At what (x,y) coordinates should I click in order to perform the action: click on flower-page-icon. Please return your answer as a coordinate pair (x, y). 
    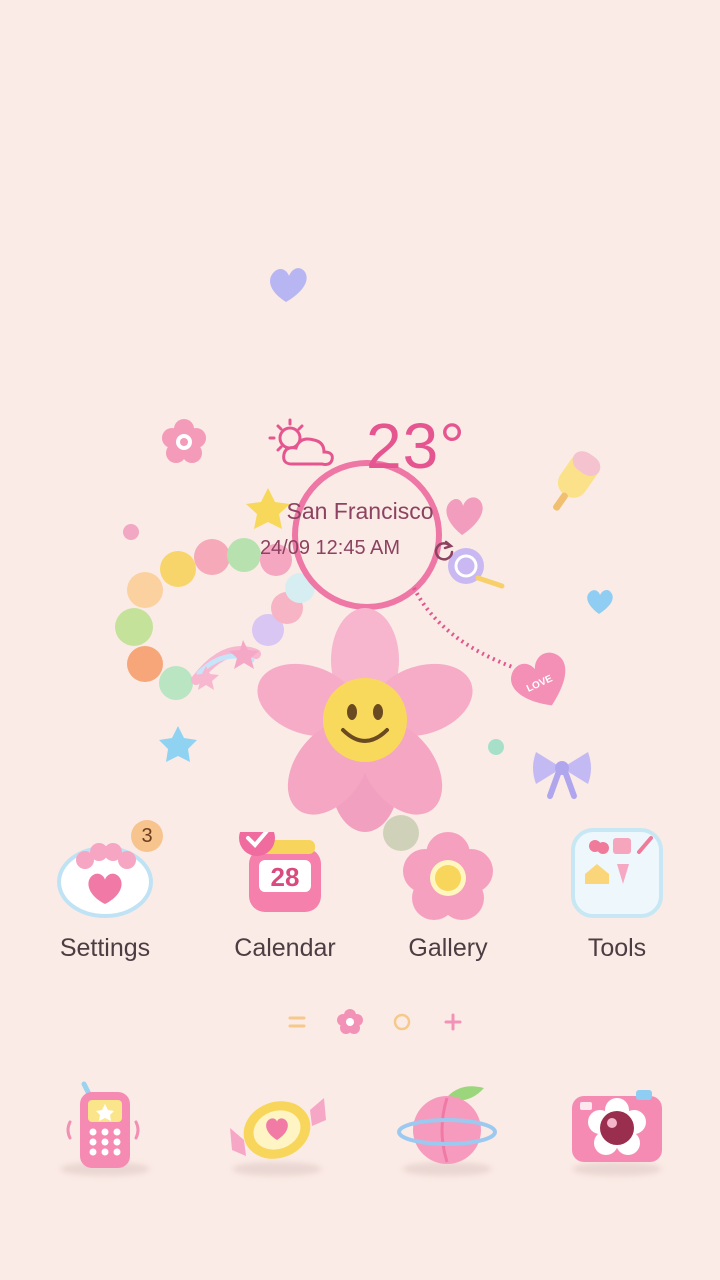
    Looking at the image, I should click on (350, 1021).